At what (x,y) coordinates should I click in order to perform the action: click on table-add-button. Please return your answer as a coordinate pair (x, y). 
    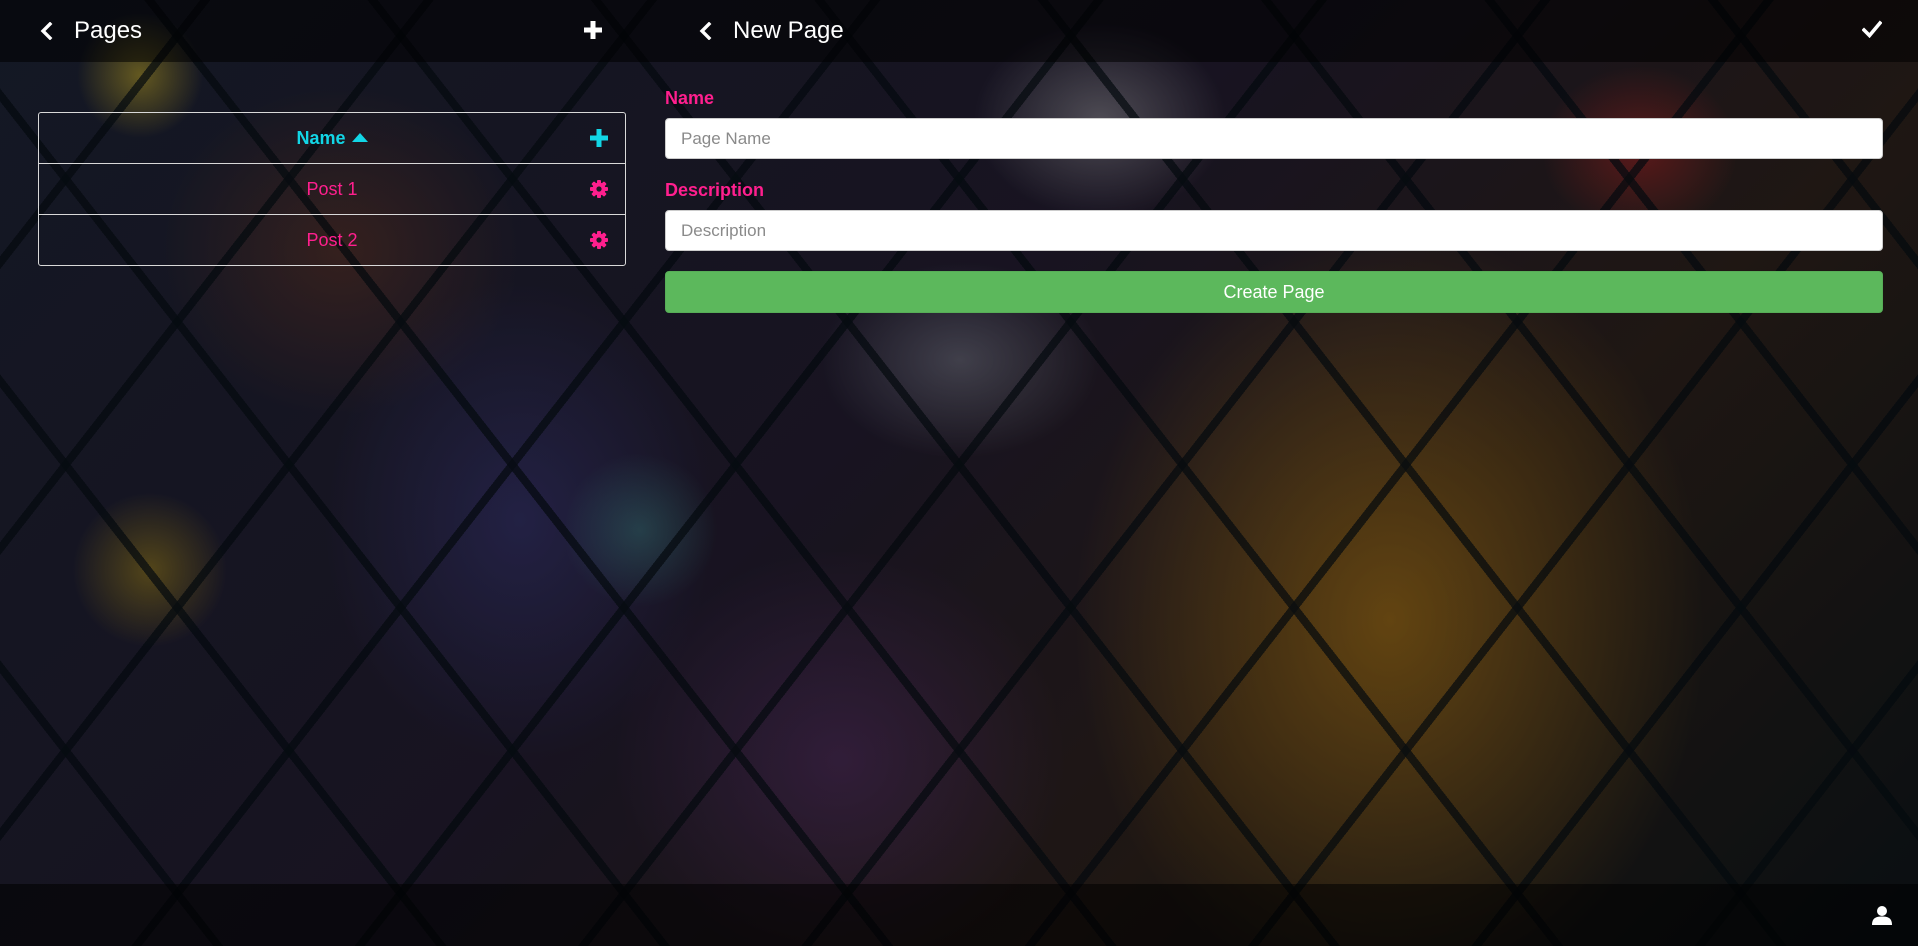
    Looking at the image, I should click on (599, 138).